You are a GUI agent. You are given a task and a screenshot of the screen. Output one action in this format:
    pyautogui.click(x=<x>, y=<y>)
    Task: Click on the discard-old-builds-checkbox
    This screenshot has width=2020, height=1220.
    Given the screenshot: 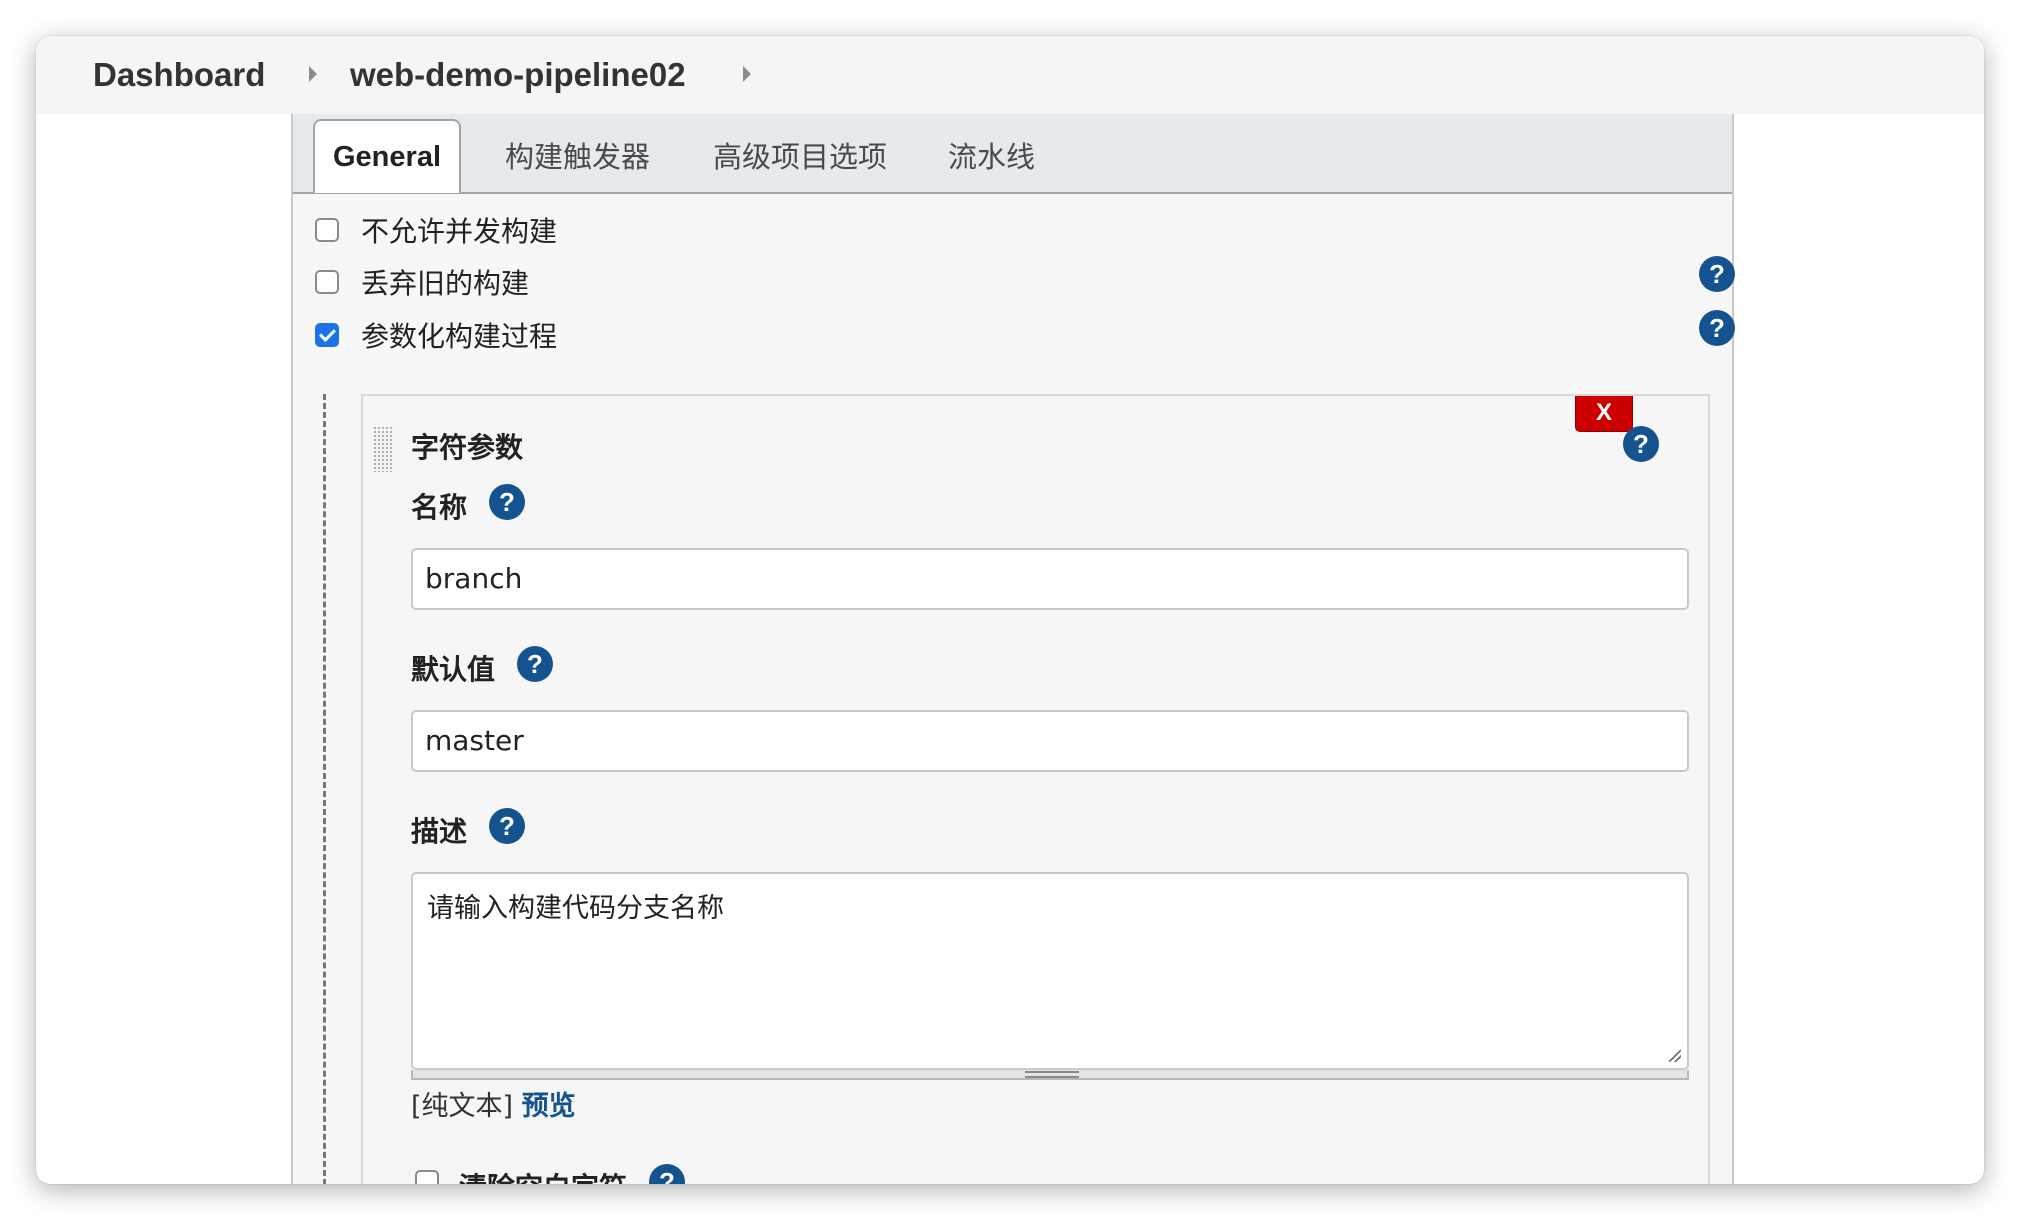 What is the action you would take?
    pyautogui.click(x=327, y=282)
    